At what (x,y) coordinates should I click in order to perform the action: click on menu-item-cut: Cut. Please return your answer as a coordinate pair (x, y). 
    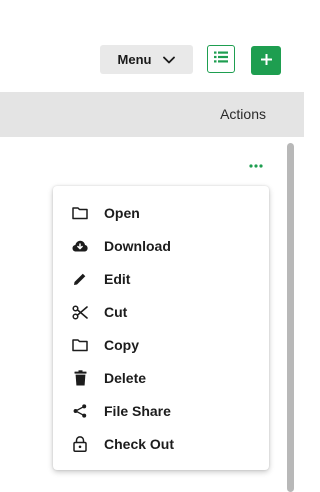
    Looking at the image, I should click on (161, 312).